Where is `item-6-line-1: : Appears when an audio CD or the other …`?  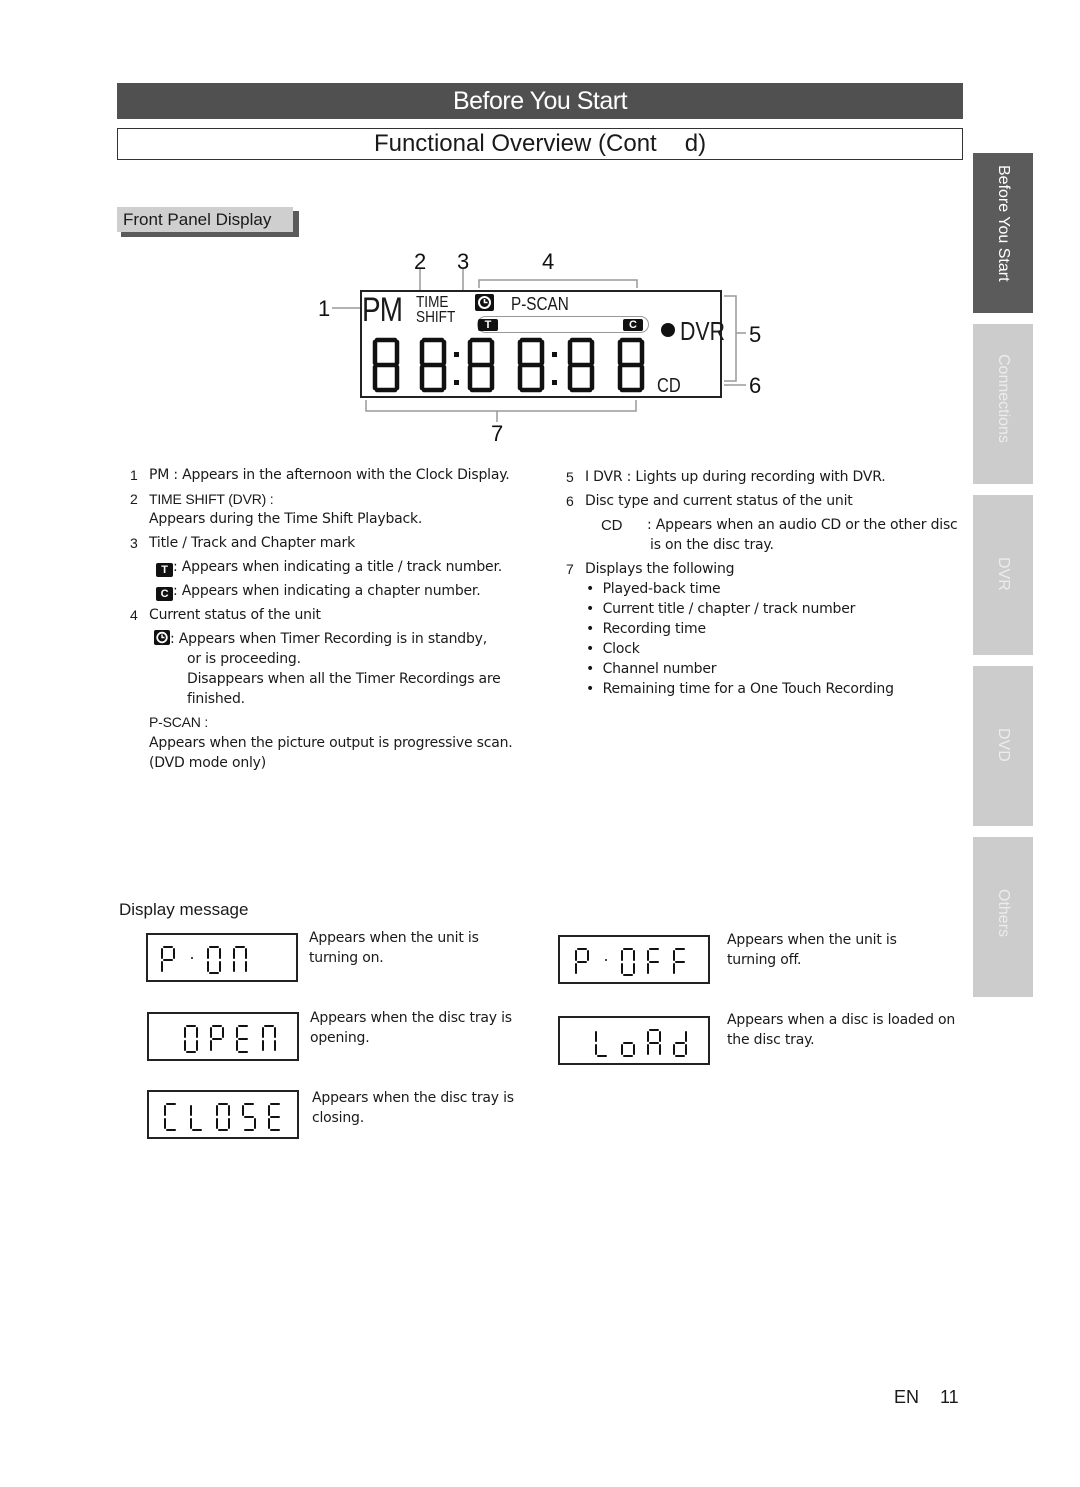
item-6-line-1: : Appears when an audio CD or the other … is located at coordinates (802, 525).